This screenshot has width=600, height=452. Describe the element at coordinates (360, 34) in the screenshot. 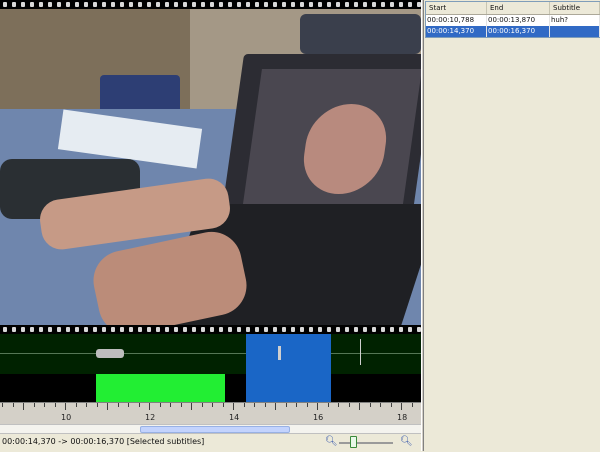

I see `background-person` at that location.